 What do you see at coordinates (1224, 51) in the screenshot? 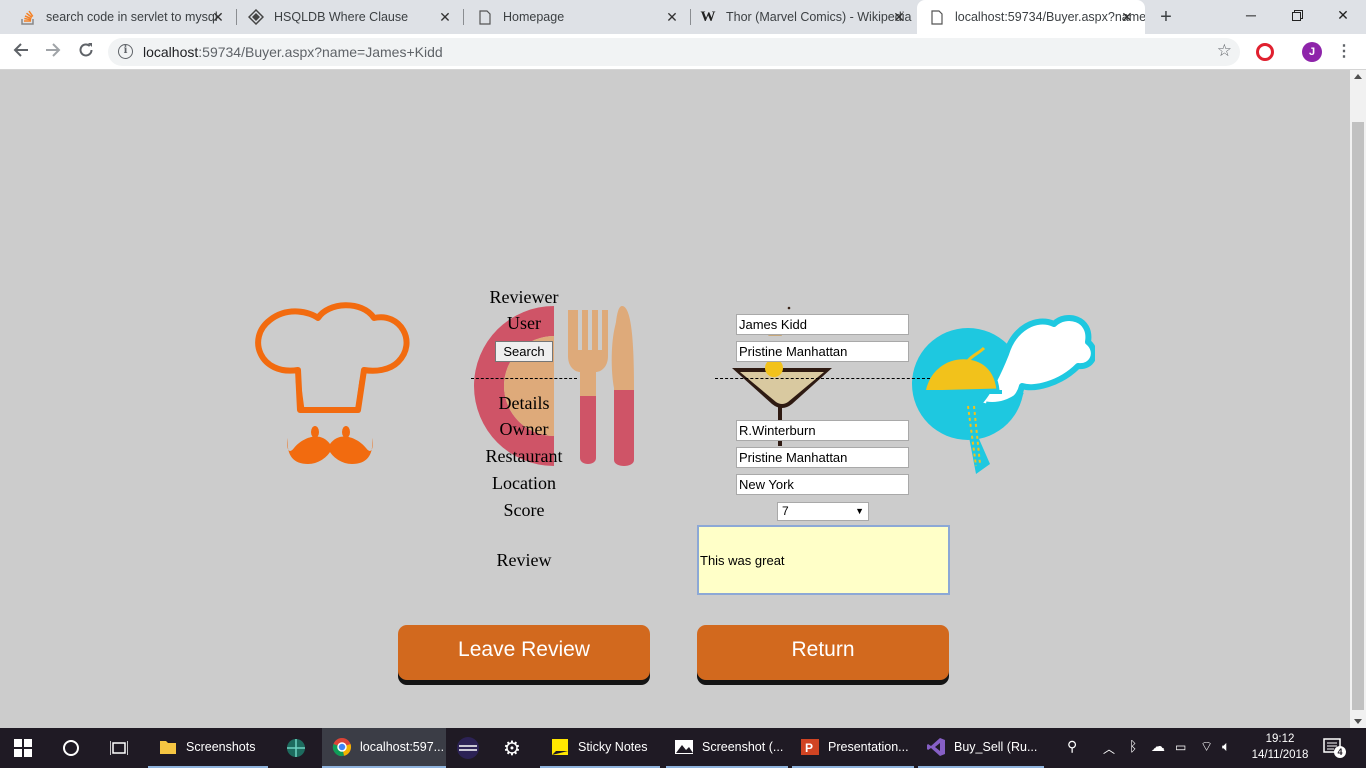
I see `bookmark-star-icon: ☆` at bounding box center [1224, 51].